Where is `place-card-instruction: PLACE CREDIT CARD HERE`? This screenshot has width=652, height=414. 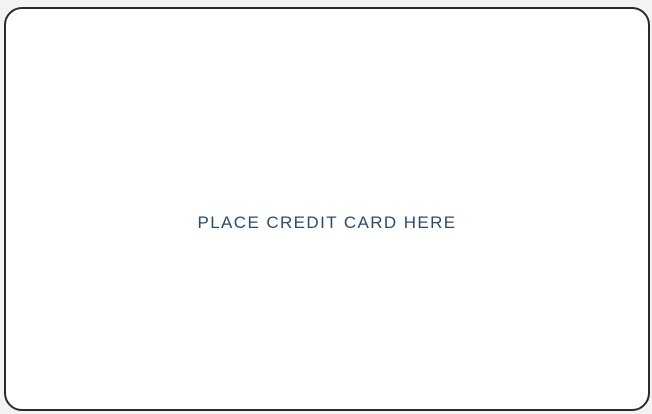
place-card-instruction: PLACE CREDIT CARD HERE is located at coordinates (327, 222).